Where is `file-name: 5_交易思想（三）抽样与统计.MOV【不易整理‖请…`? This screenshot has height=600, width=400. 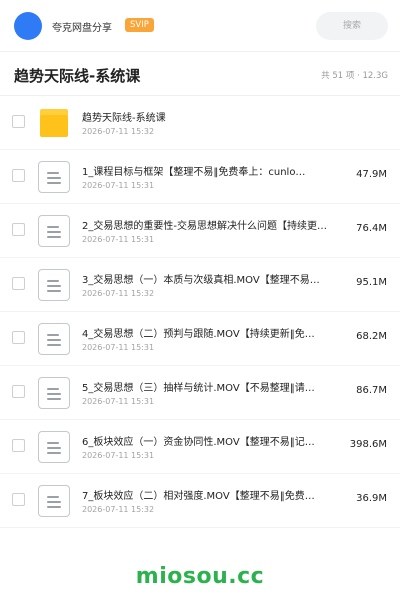 file-name: 5_交易思想（三）抽样与统计.MOV【不易整理‖请… is located at coordinates (198, 388).